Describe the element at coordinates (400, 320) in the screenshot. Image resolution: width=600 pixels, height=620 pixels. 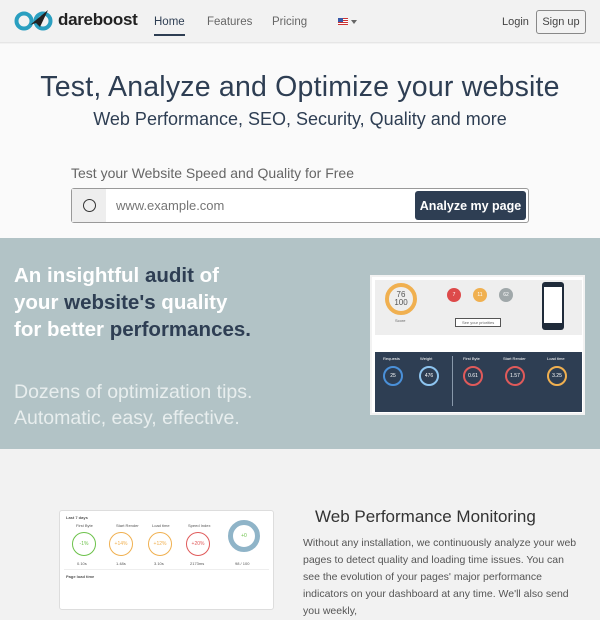
I see `score-label: Score` at that location.